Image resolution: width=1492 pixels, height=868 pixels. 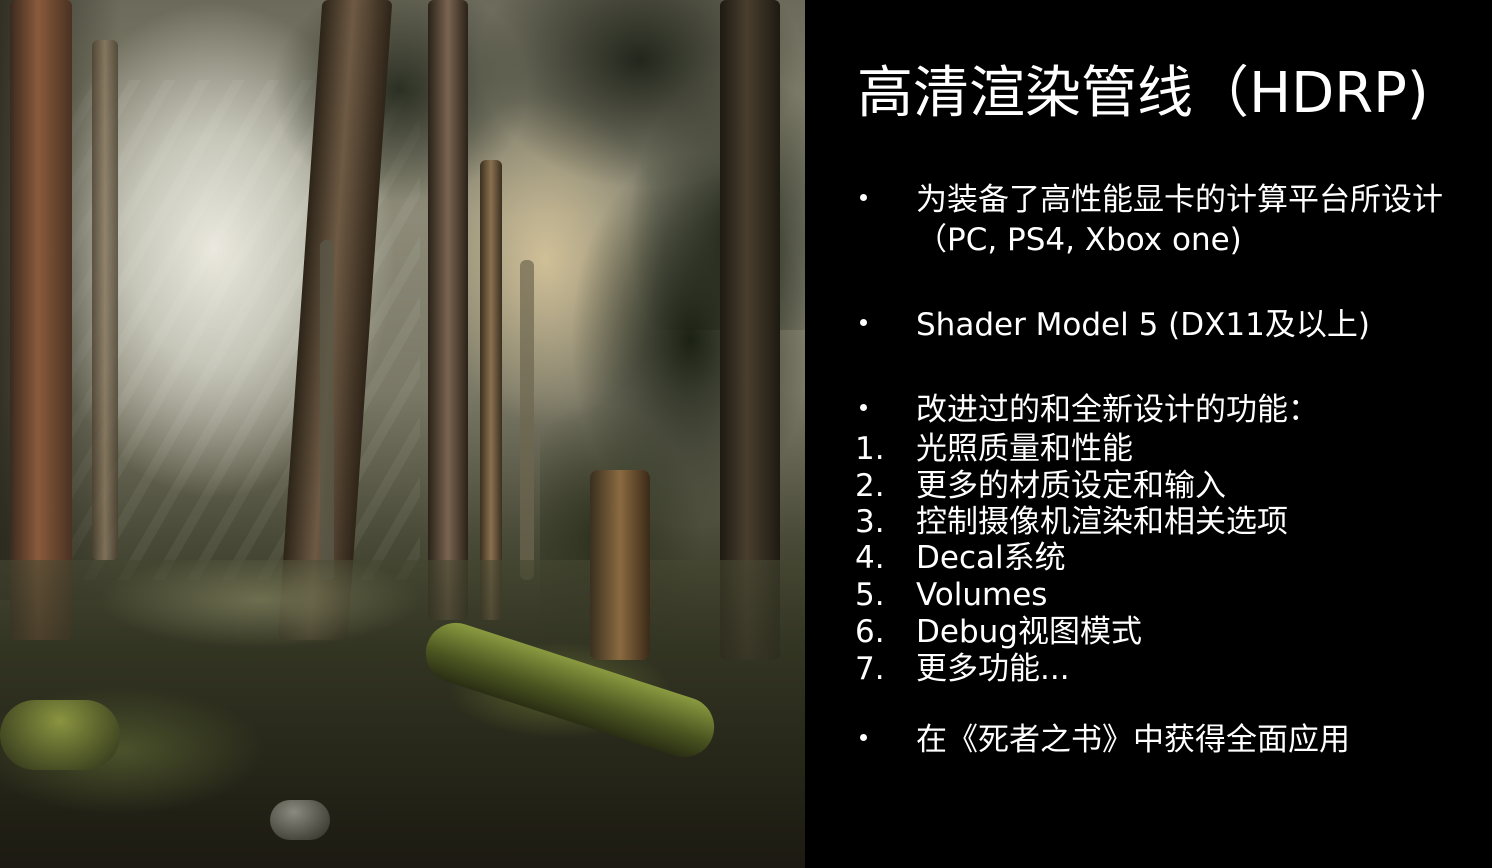 I want to click on moss-rock, so click(x=60, y=735).